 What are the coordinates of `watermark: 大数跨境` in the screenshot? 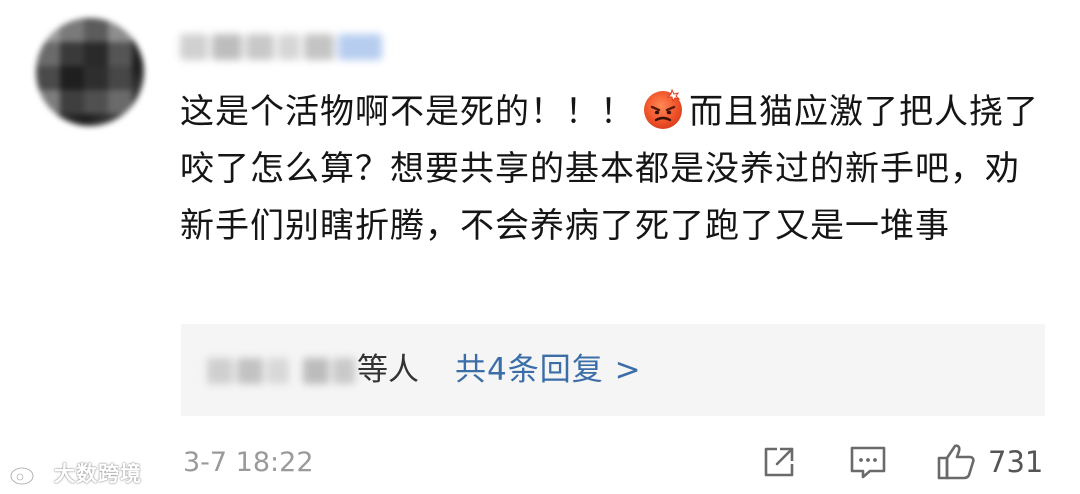 It's located at (75, 473).